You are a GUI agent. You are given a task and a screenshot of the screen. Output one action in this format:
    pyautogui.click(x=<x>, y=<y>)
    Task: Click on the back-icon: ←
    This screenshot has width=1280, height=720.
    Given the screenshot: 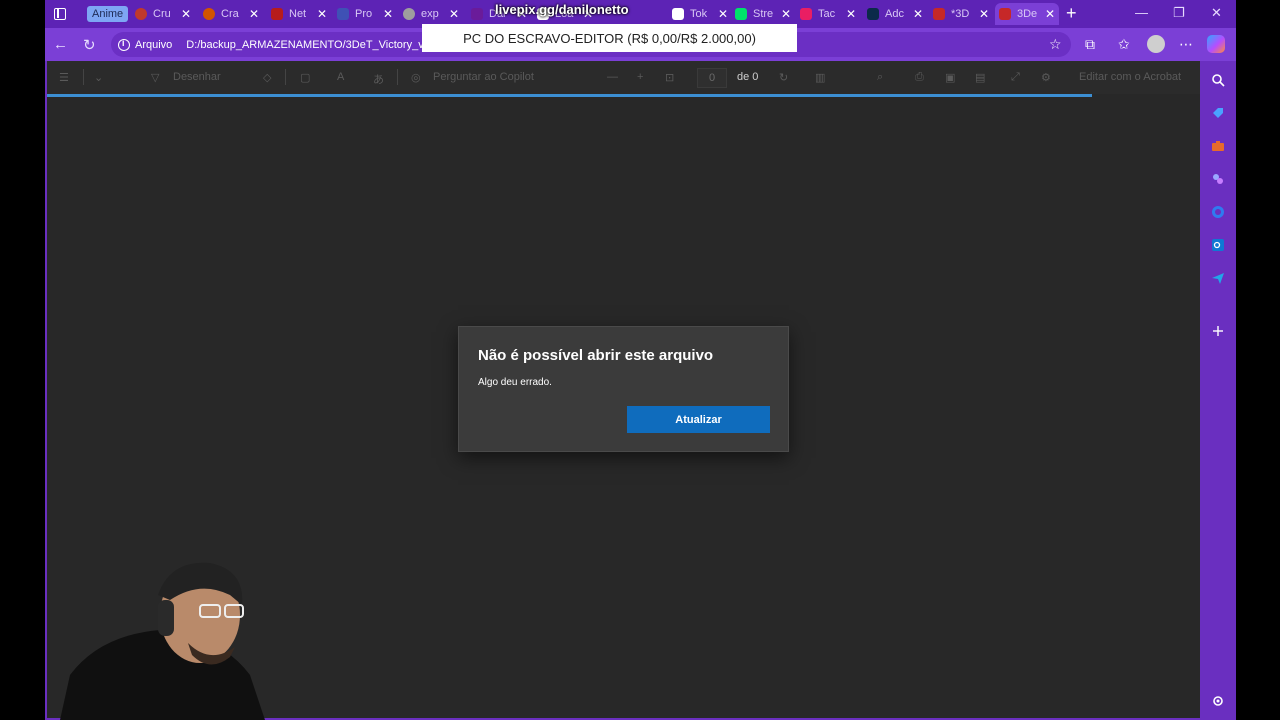 What is the action you would take?
    pyautogui.click(x=60, y=44)
    